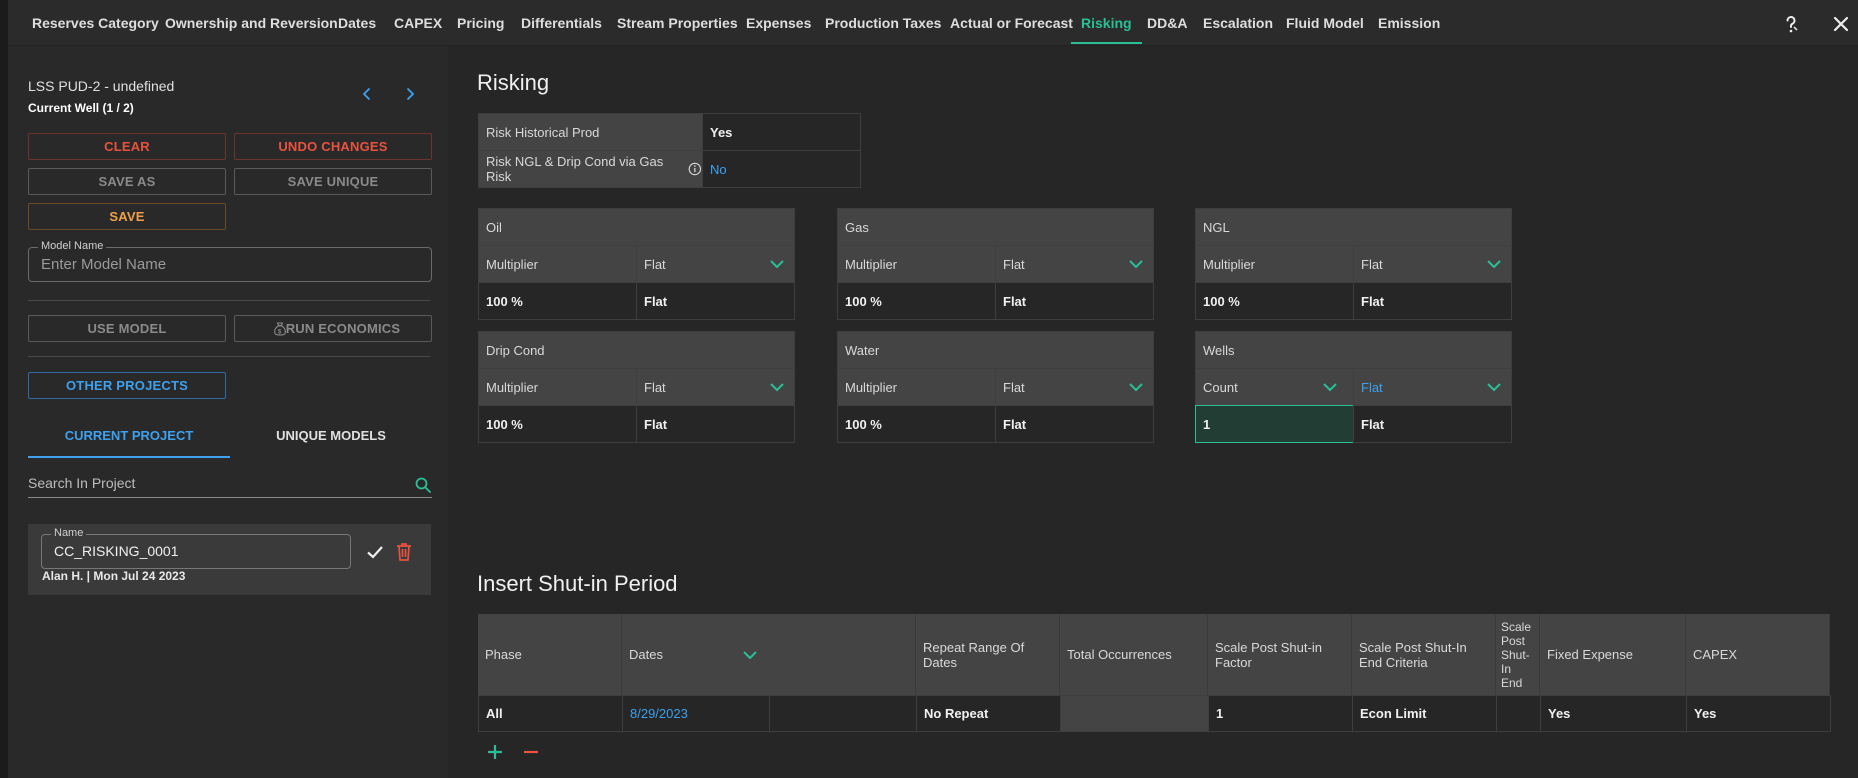 The height and width of the screenshot is (778, 1858). Describe the element at coordinates (1330, 387) in the screenshot. I see `type-chevron-down-icon` at that location.